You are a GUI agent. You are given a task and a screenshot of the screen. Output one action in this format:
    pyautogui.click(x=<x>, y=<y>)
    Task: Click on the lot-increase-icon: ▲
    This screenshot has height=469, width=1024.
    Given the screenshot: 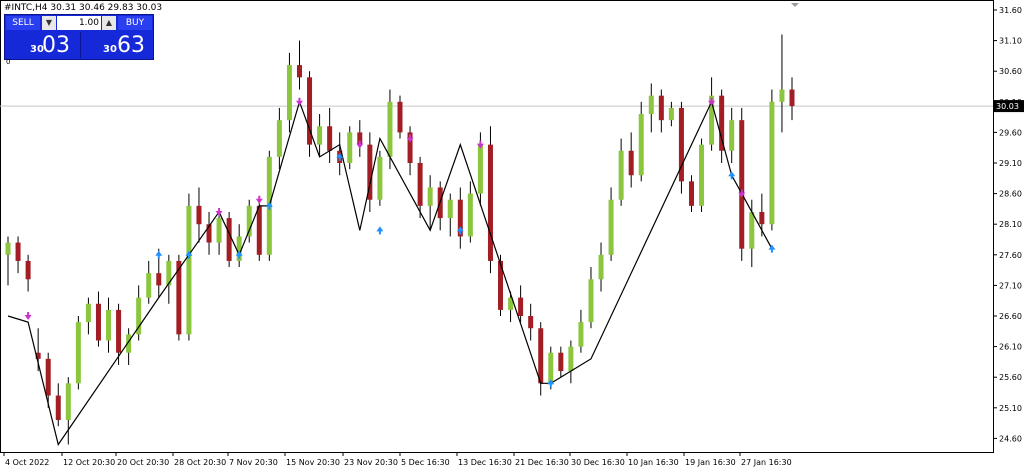 What is the action you would take?
    pyautogui.click(x=109, y=23)
    